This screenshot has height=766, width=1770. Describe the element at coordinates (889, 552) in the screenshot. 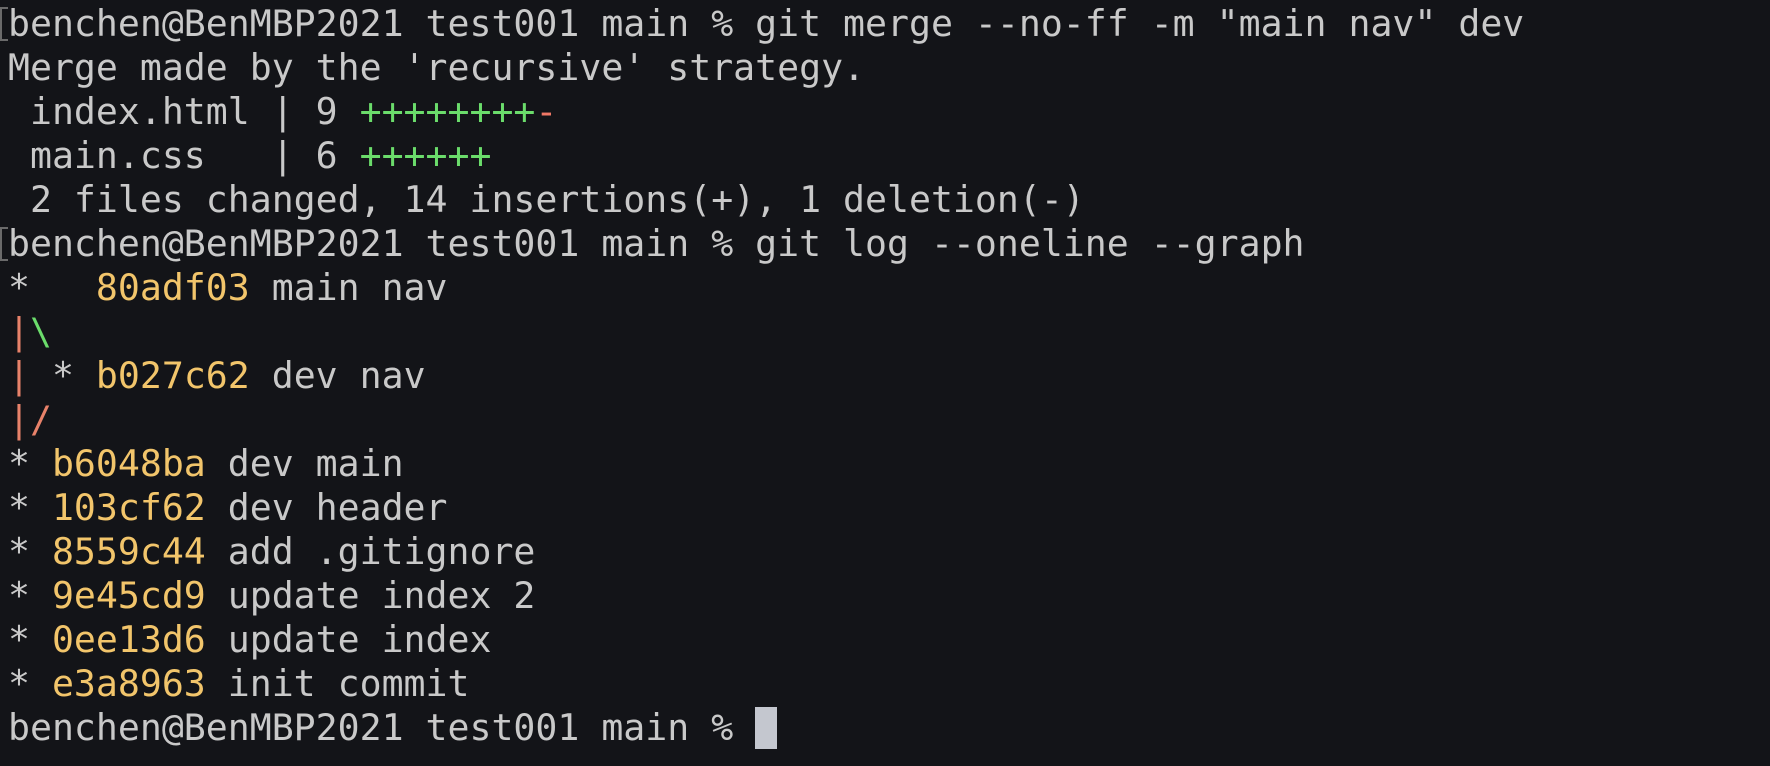

I see `log-entry: * 8559c44 add .gitignore` at that location.